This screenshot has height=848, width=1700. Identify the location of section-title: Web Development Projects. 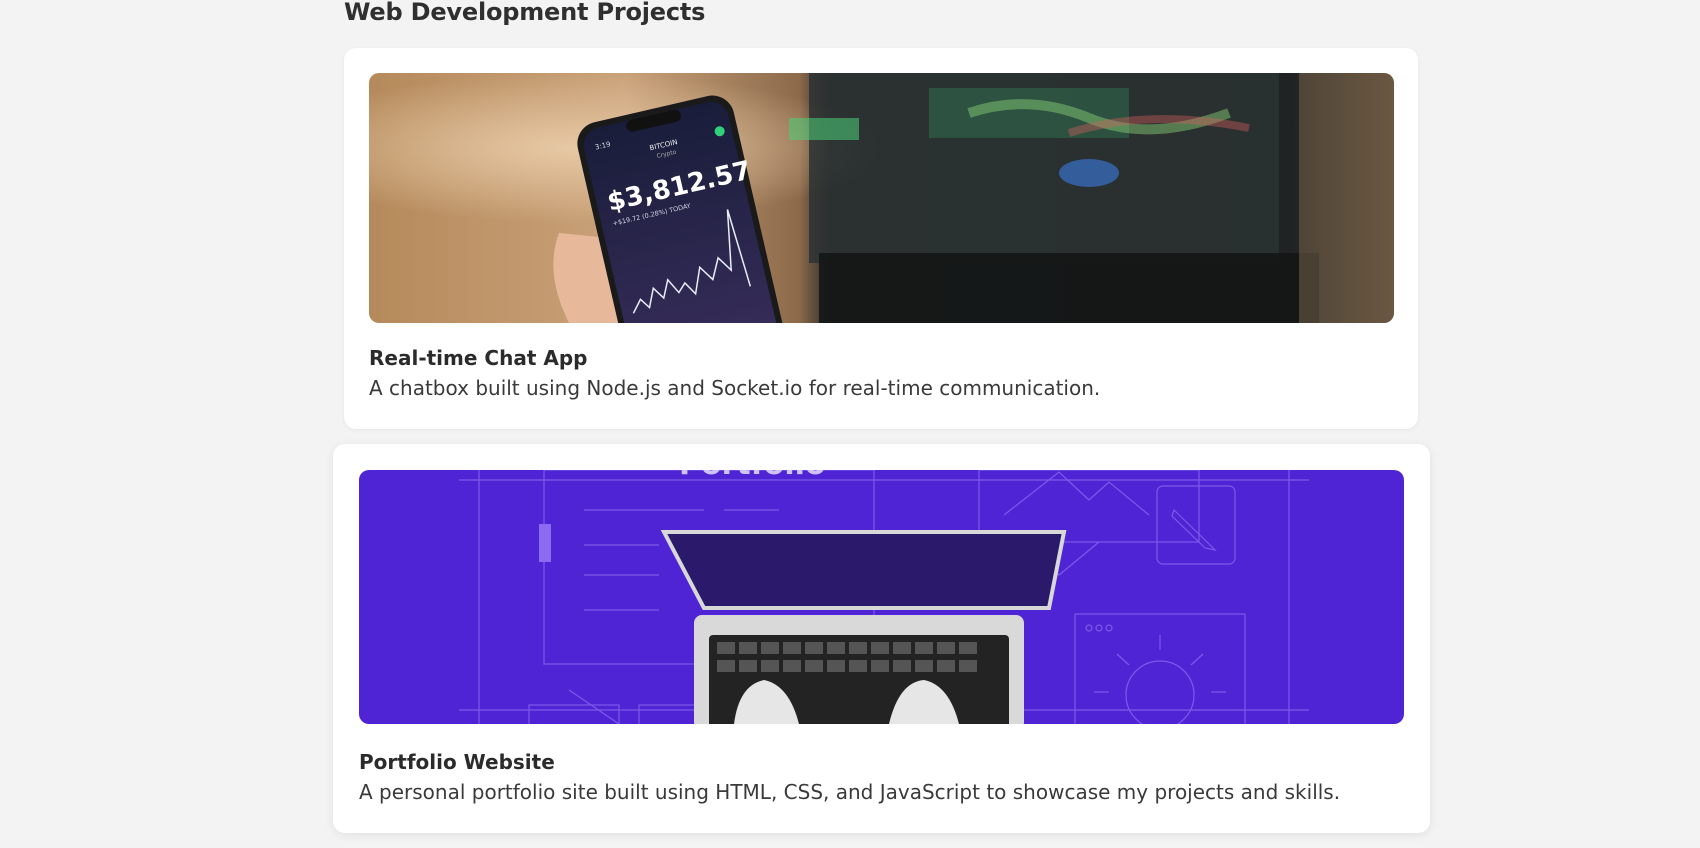
(525, 13).